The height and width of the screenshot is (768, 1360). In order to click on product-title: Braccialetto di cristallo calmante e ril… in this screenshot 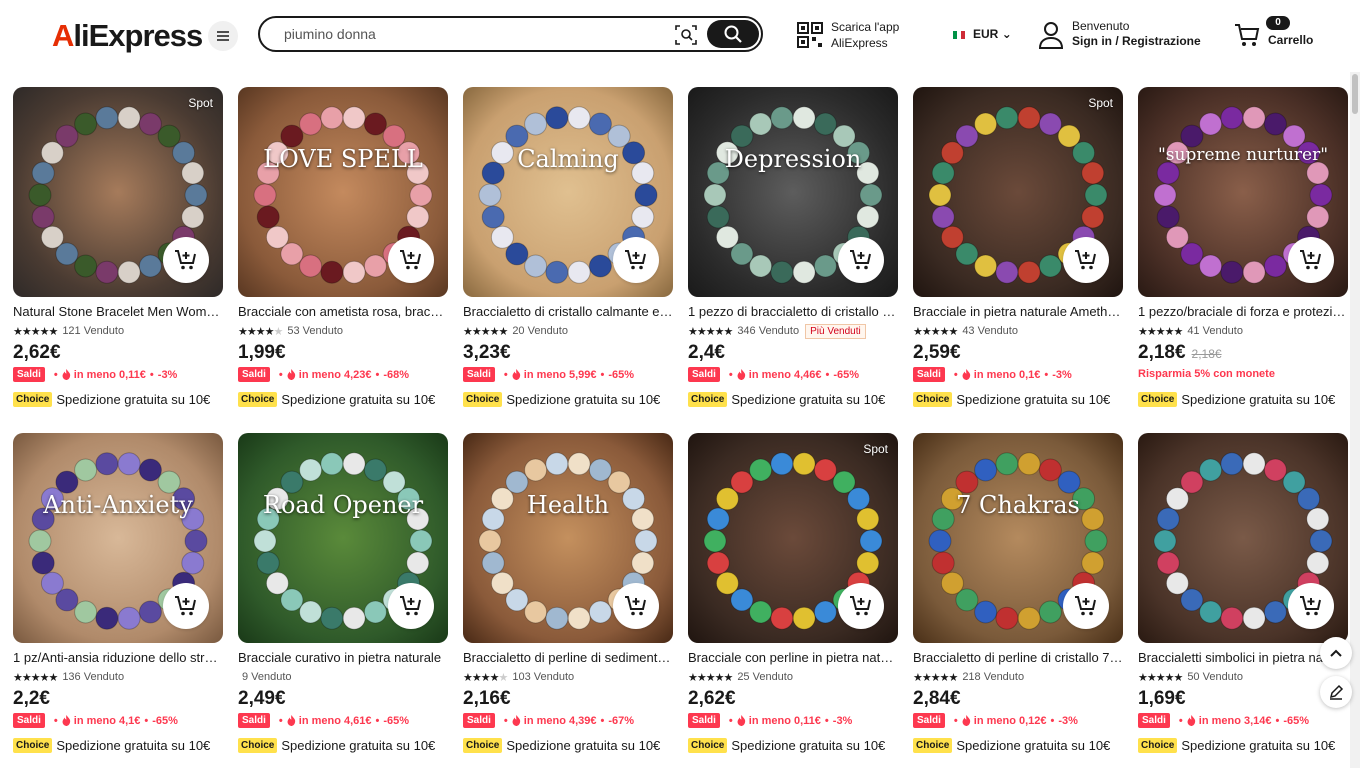, I will do `click(568, 311)`.